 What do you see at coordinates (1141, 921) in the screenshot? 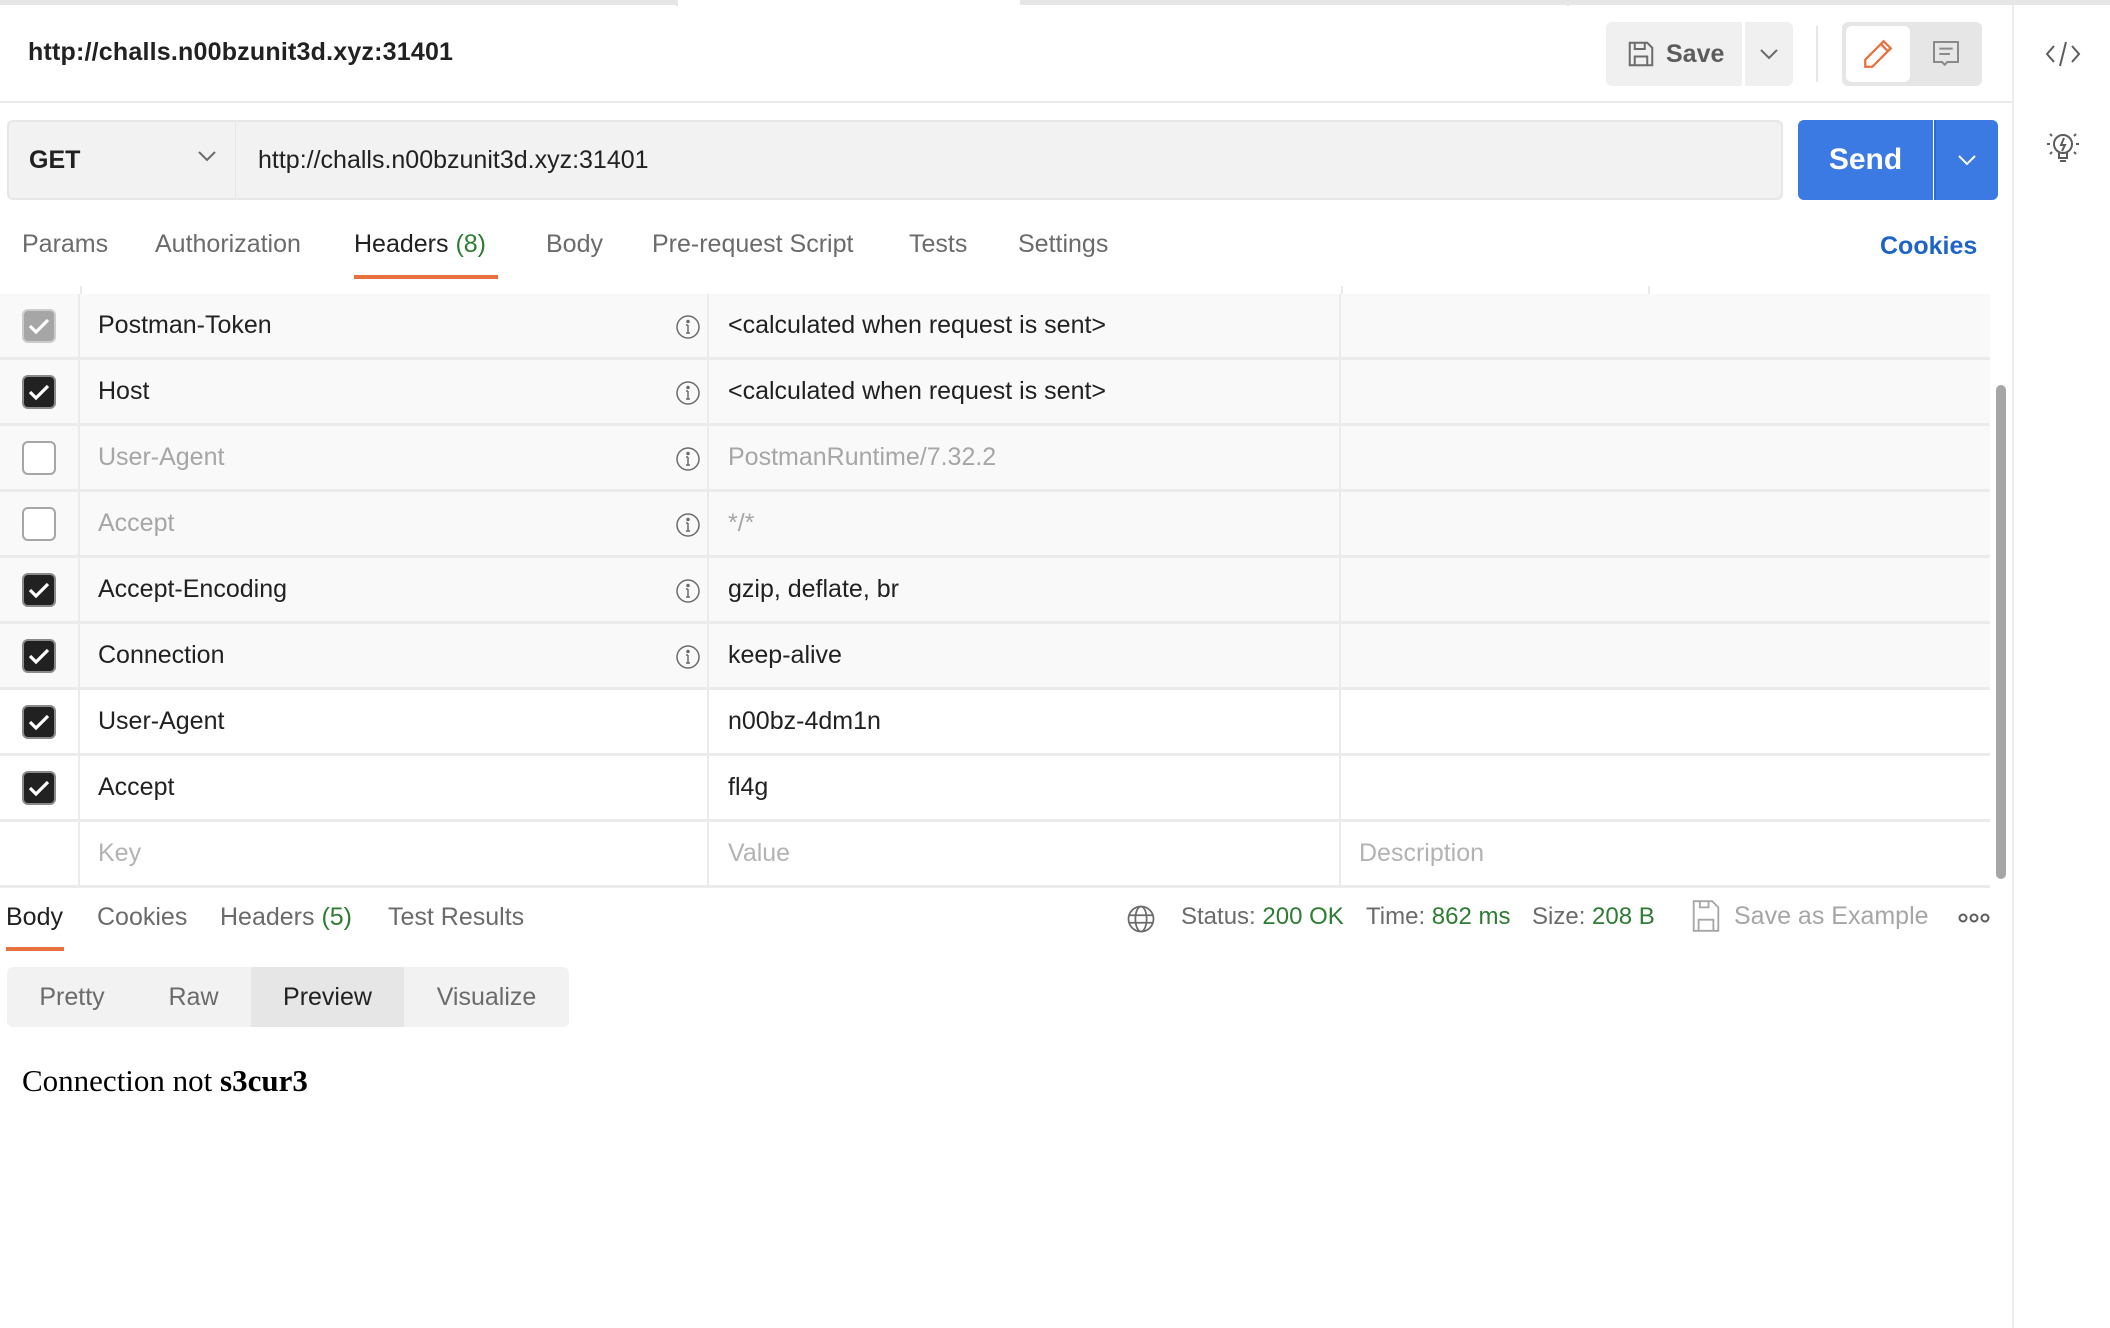
I see `network-info-button` at bounding box center [1141, 921].